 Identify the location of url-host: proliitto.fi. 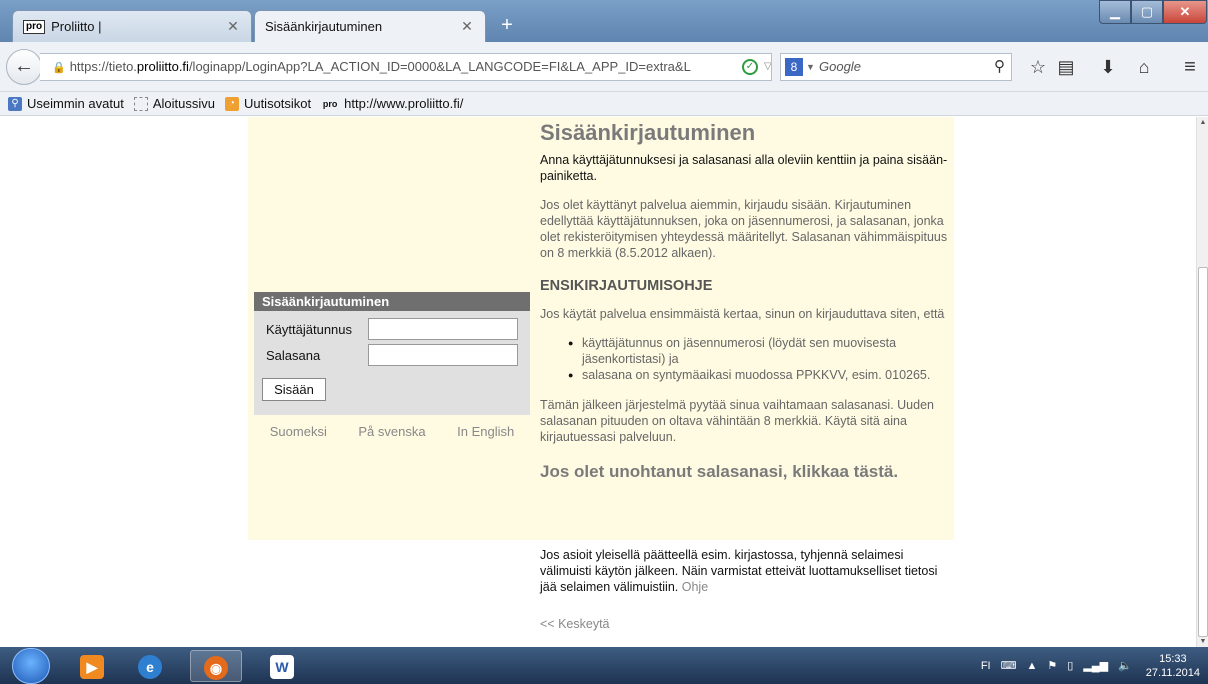
(162, 66).